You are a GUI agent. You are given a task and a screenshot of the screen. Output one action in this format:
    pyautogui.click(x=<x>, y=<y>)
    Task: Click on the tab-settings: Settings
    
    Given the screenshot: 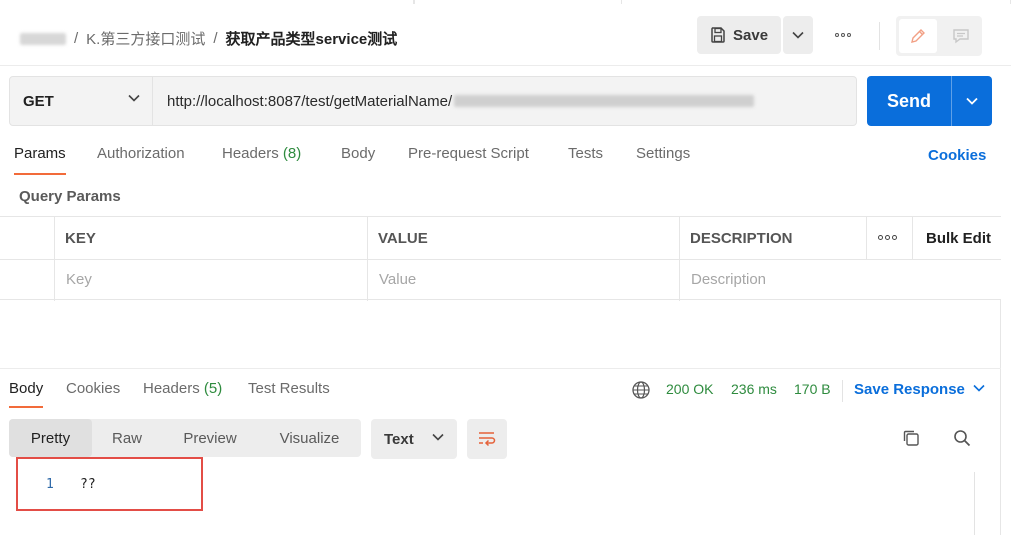 What is the action you would take?
    pyautogui.click(x=663, y=153)
    